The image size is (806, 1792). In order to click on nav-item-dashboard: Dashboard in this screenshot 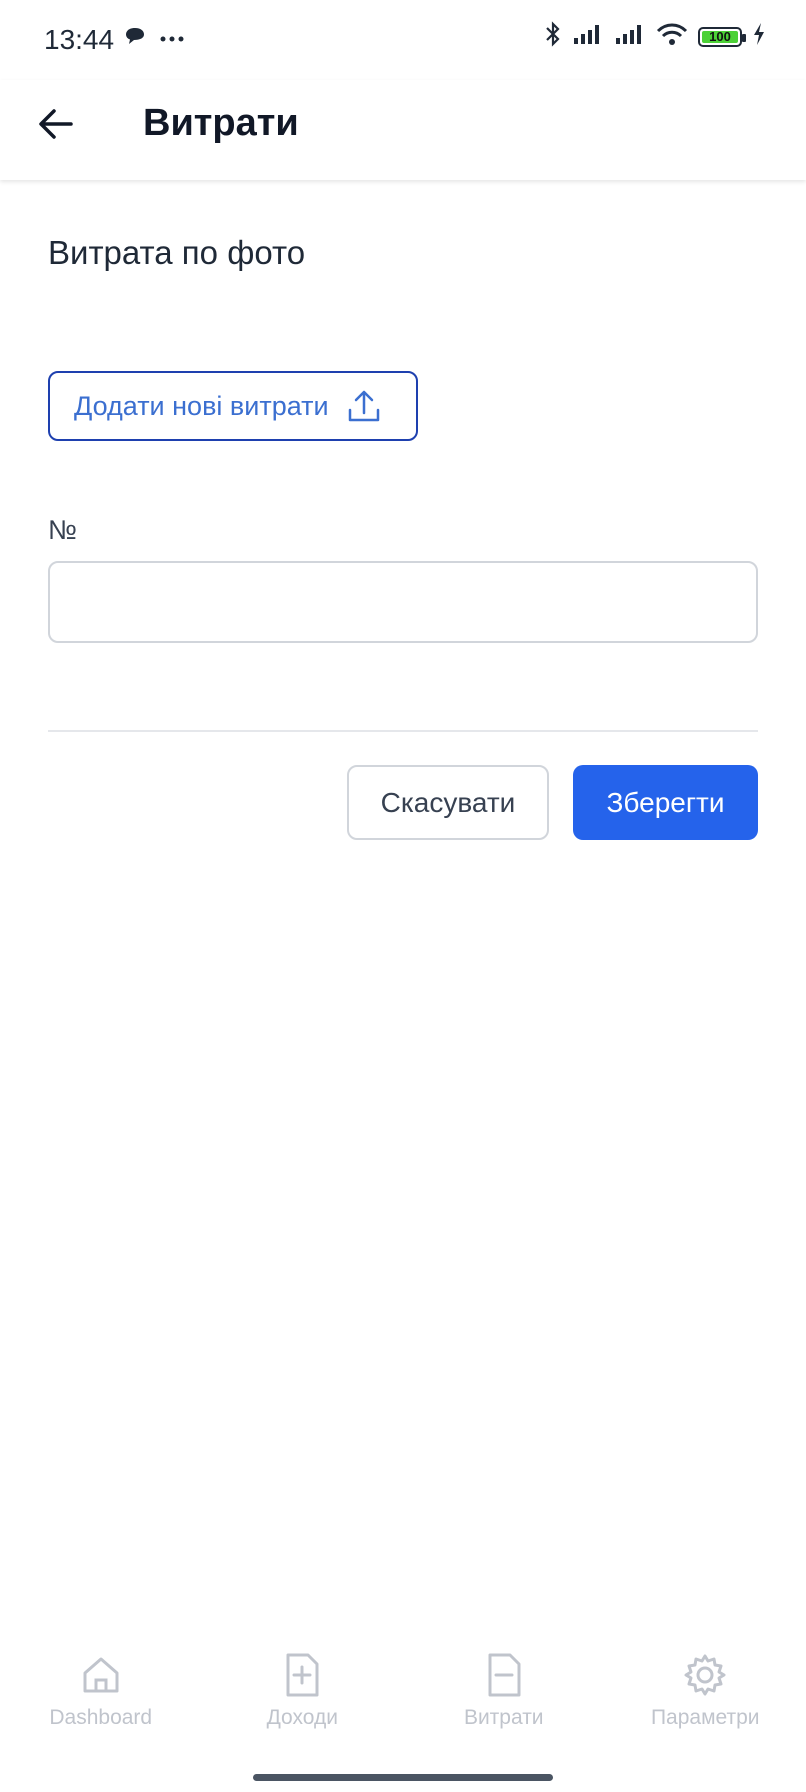, I will do `click(101, 1705)`.